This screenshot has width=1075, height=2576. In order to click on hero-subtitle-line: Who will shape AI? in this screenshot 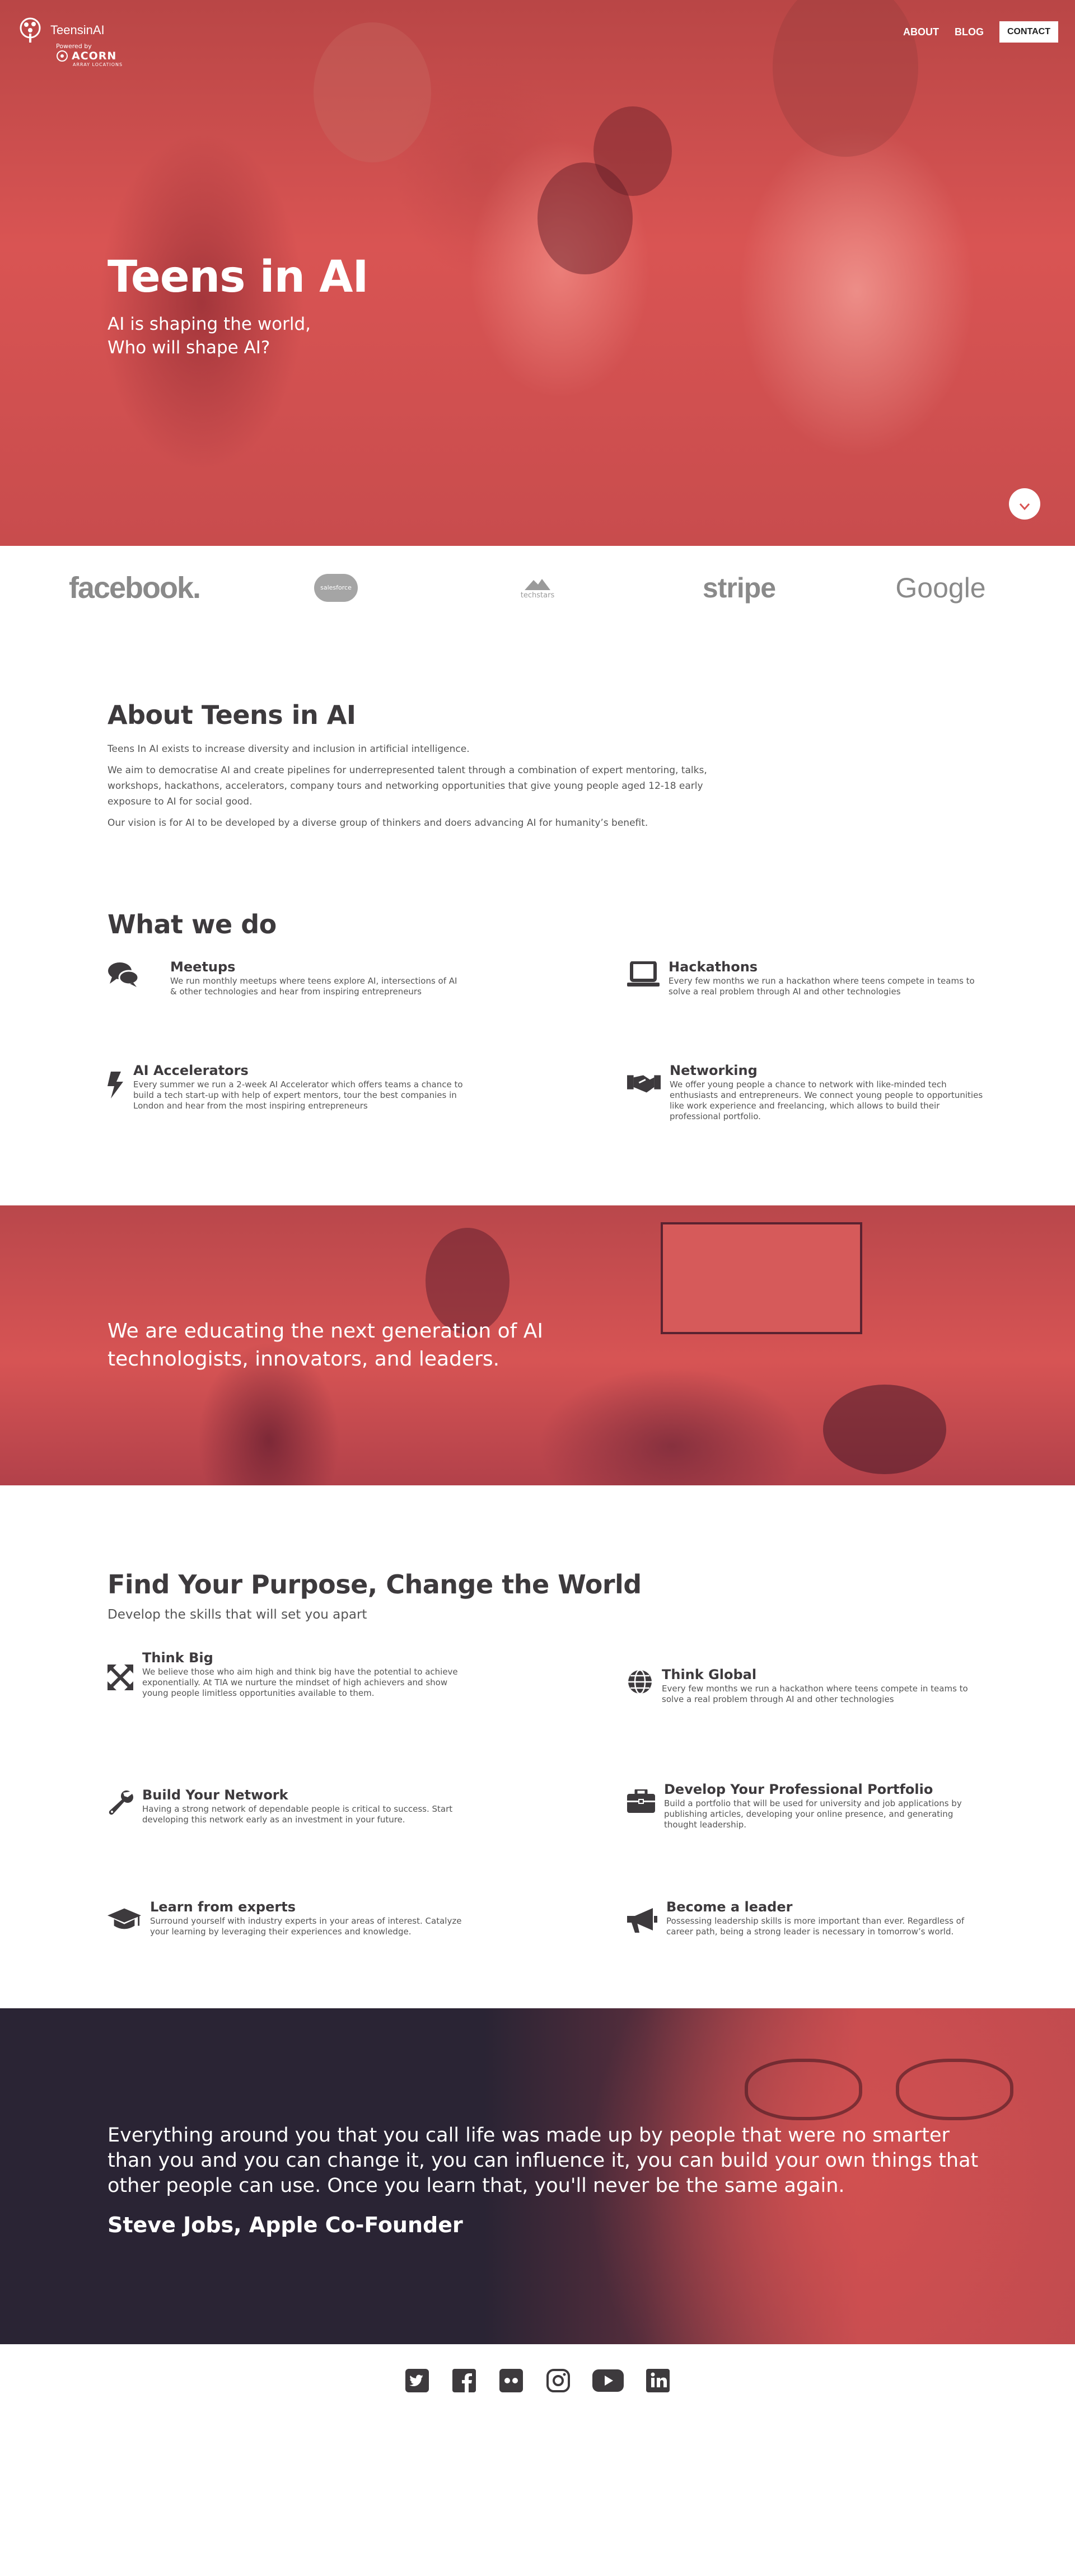, I will do `click(189, 348)`.